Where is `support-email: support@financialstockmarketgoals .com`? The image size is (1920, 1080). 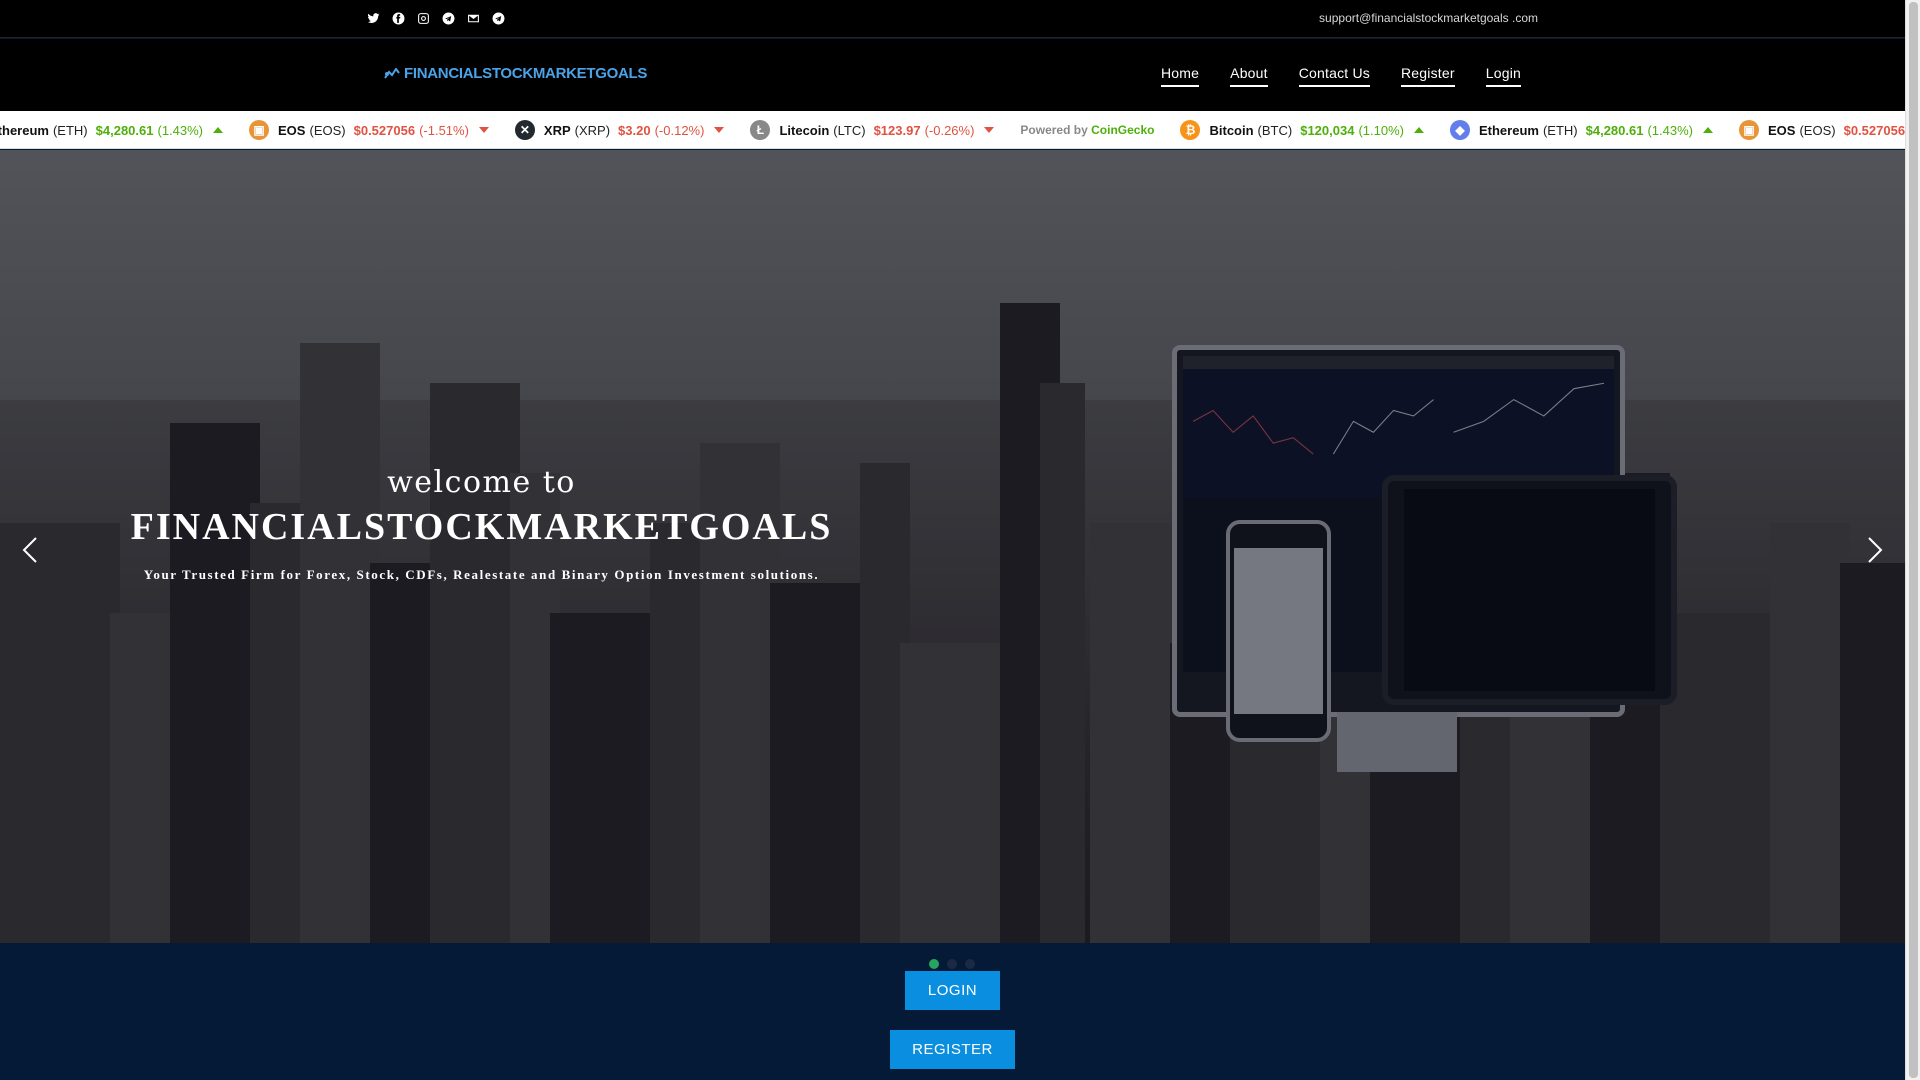 support-email: support@financialstockmarketgoals .com is located at coordinates (1428, 18).